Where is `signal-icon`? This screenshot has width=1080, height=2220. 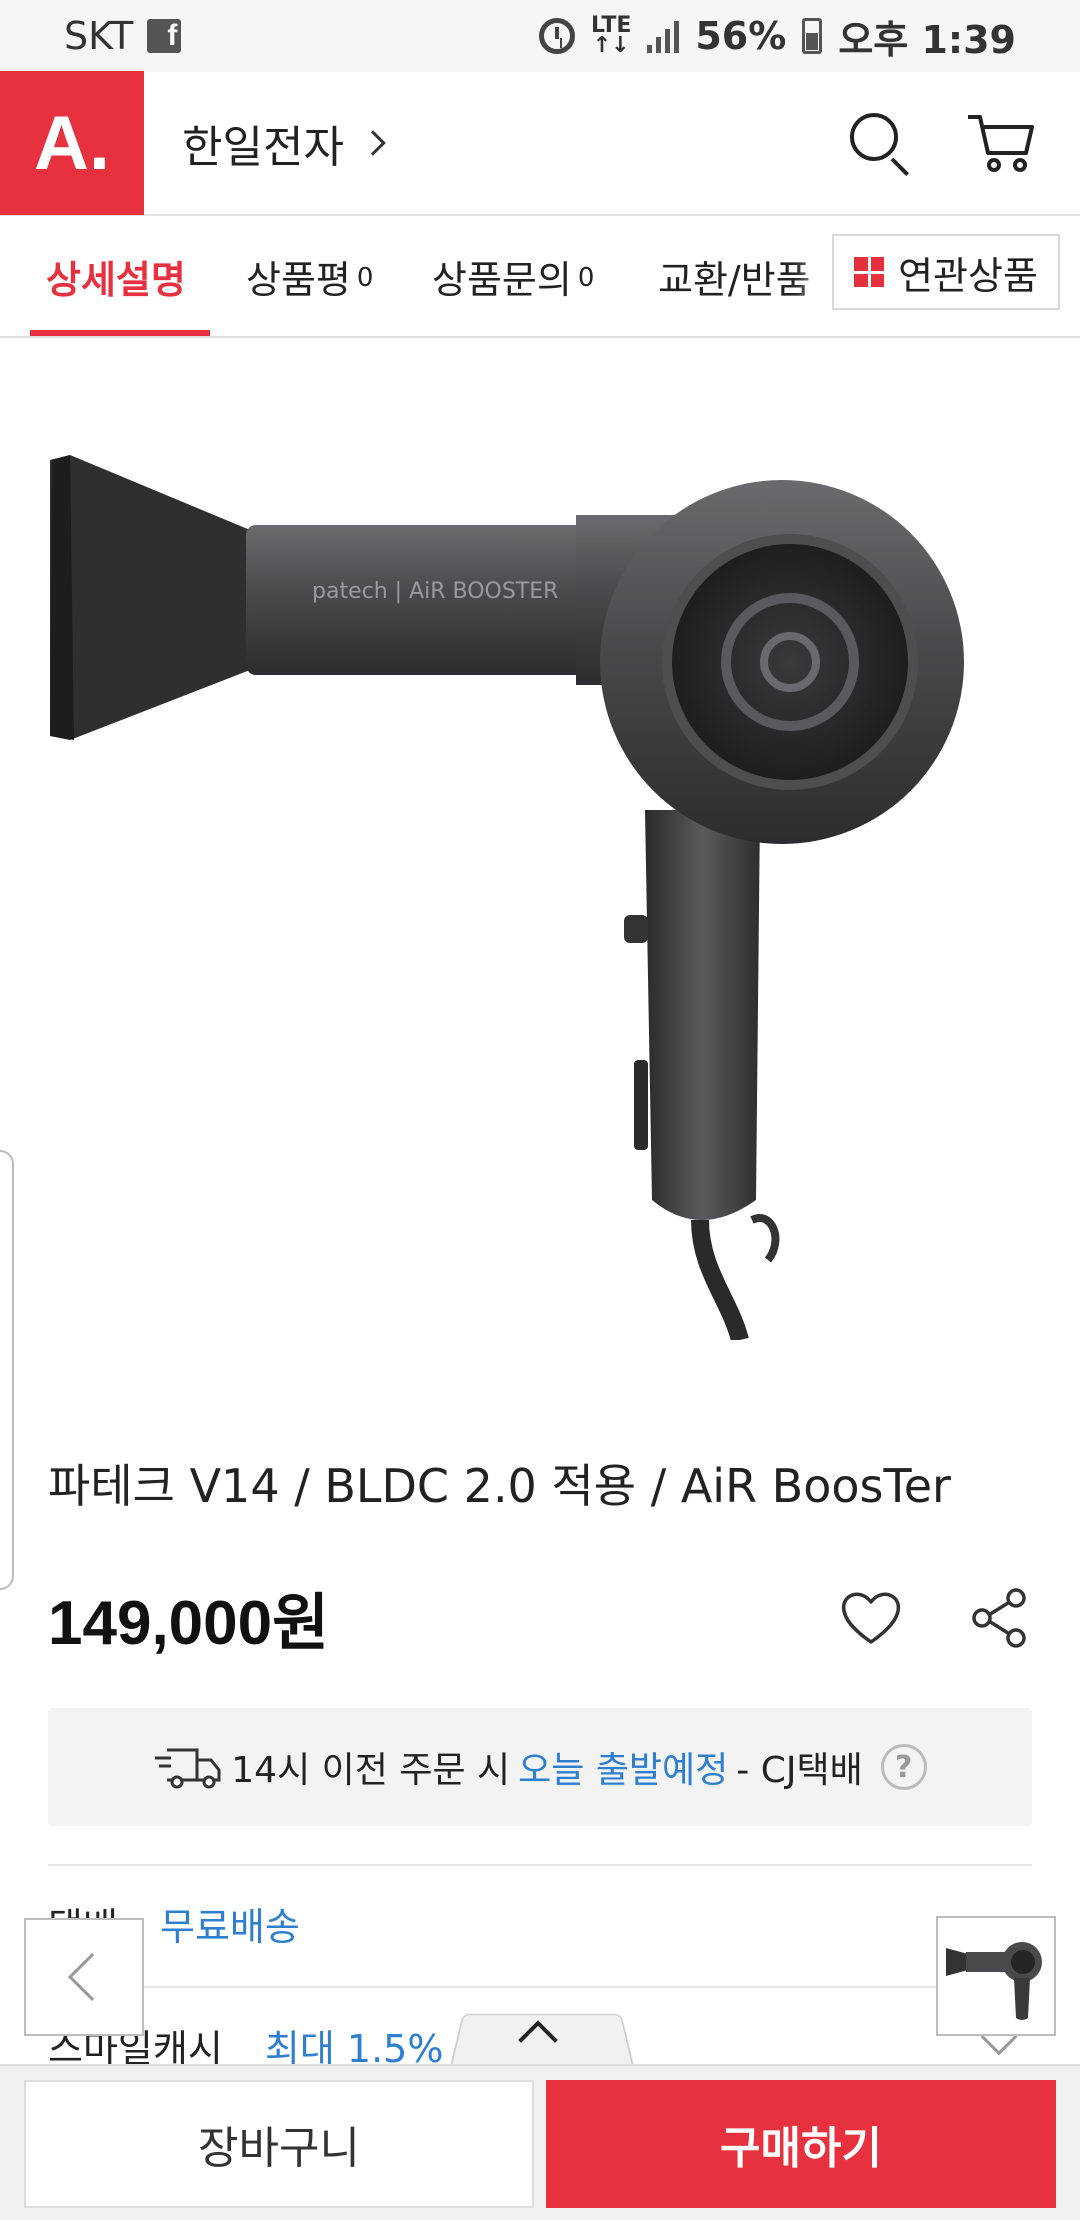 signal-icon is located at coordinates (663, 36).